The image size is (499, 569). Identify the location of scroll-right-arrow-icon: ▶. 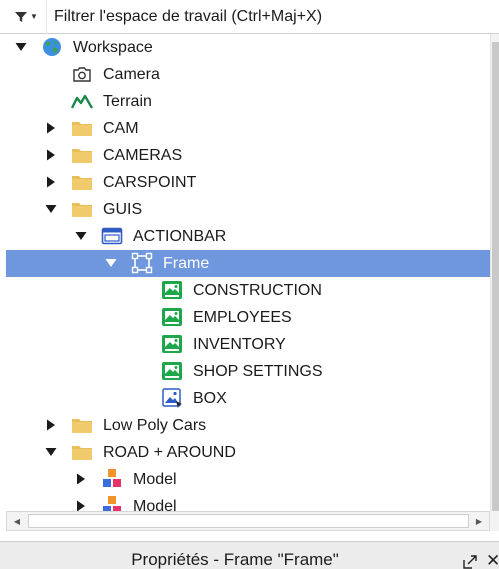
(479, 521).